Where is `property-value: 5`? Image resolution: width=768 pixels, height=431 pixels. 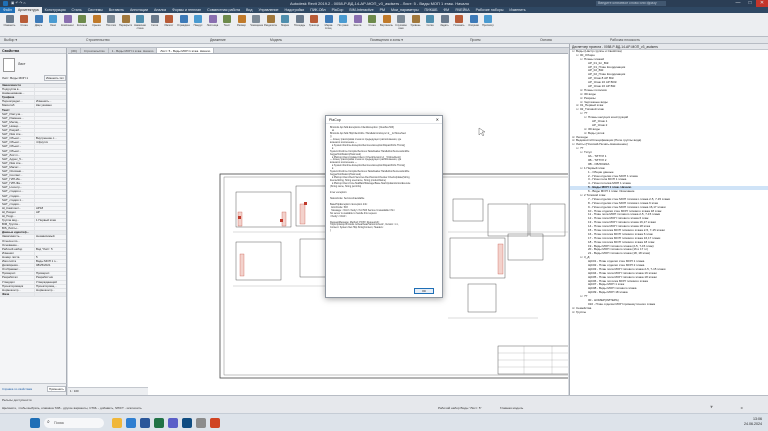 property-value: 5 is located at coordinates (50, 257).